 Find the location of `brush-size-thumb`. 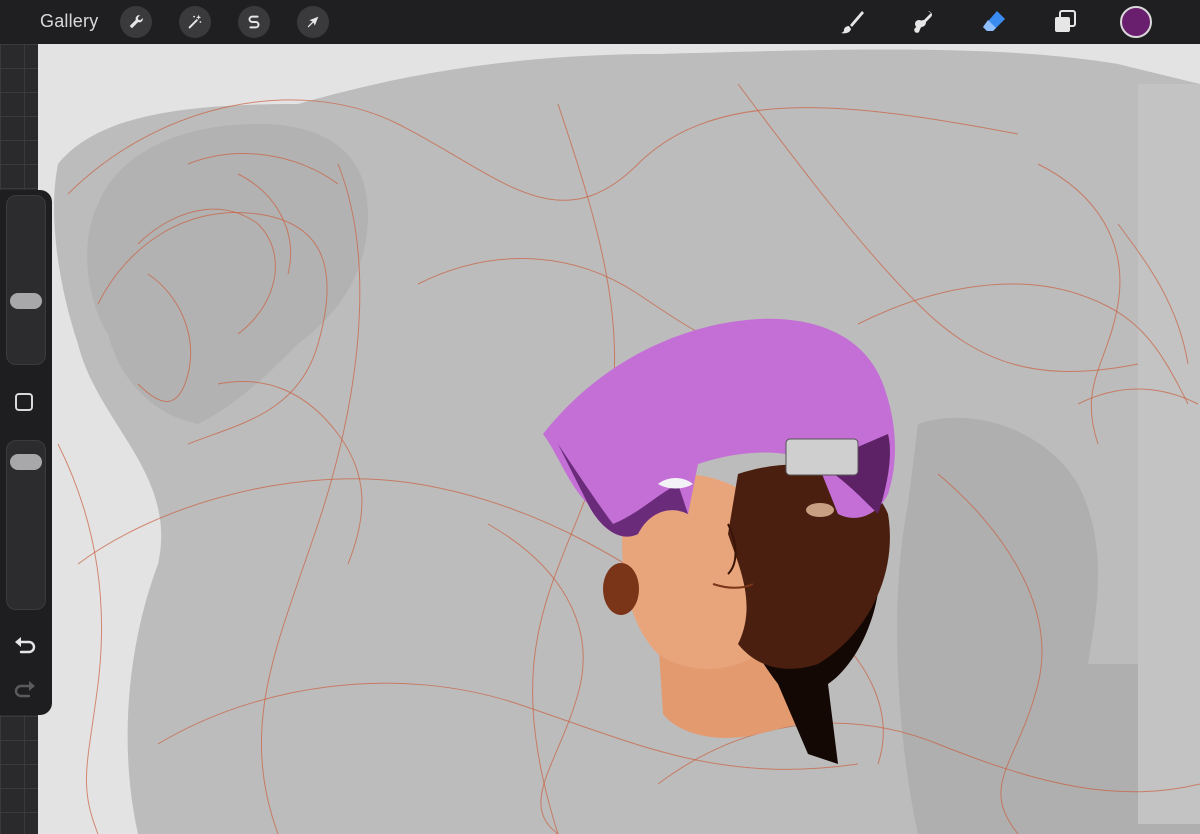

brush-size-thumb is located at coordinates (26, 301).